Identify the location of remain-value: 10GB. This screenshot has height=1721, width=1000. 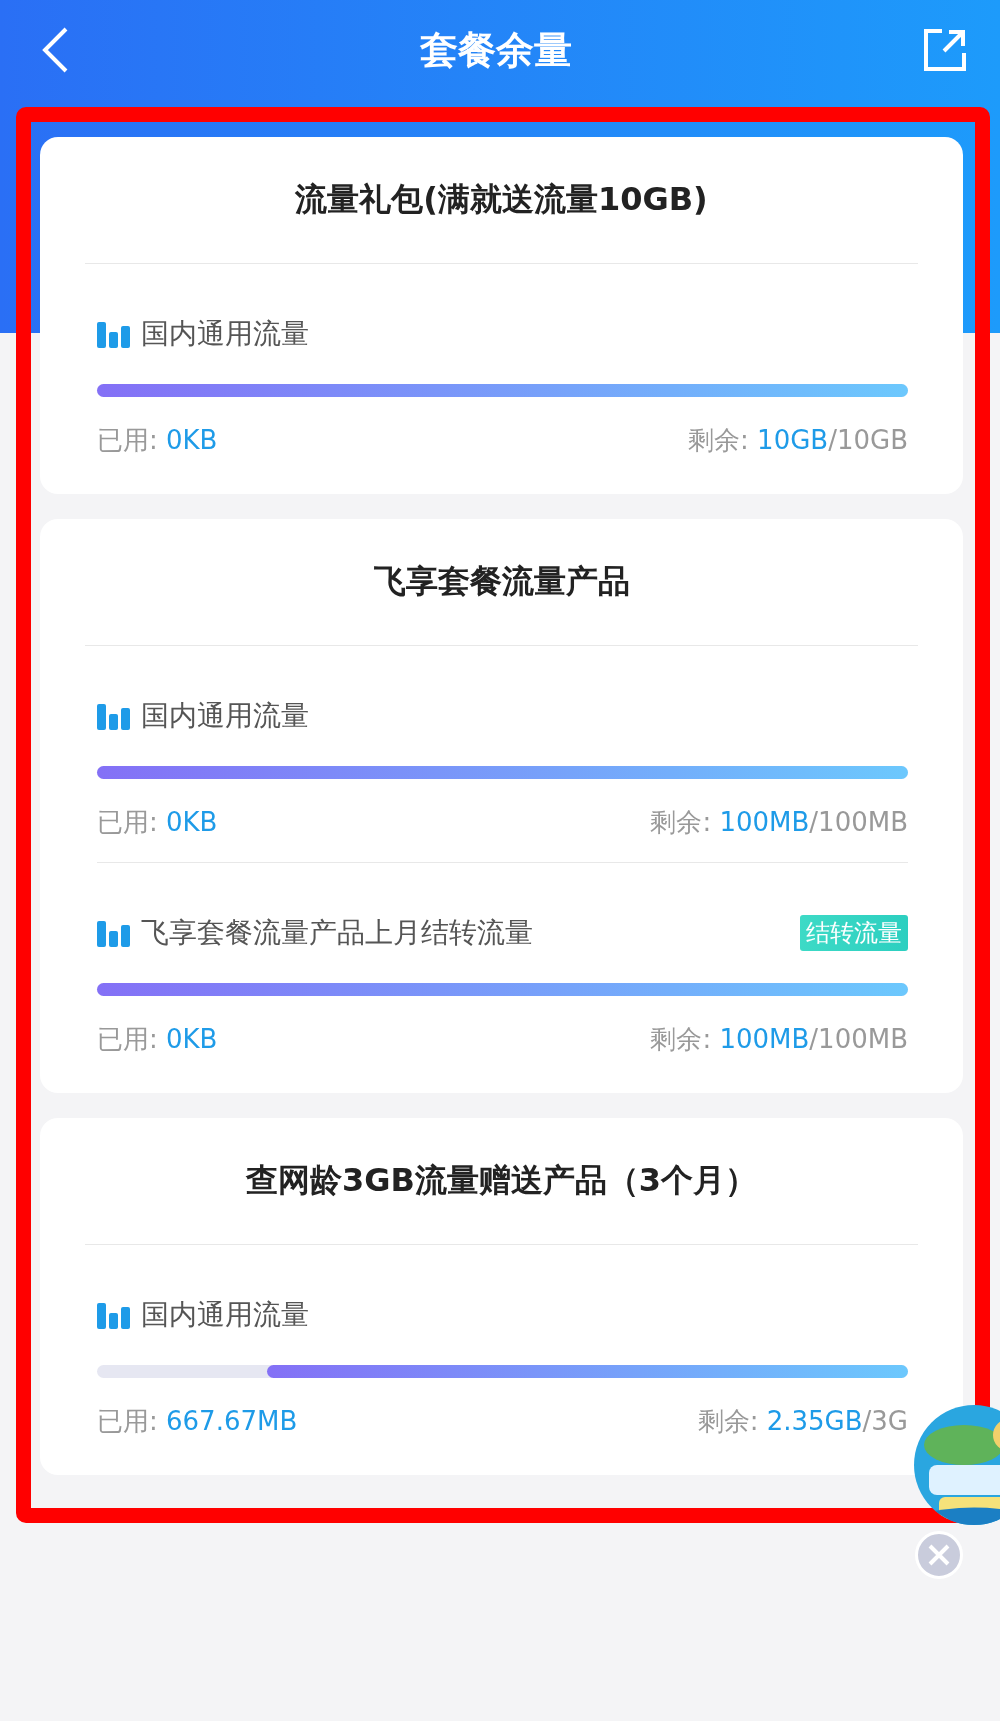
(793, 440).